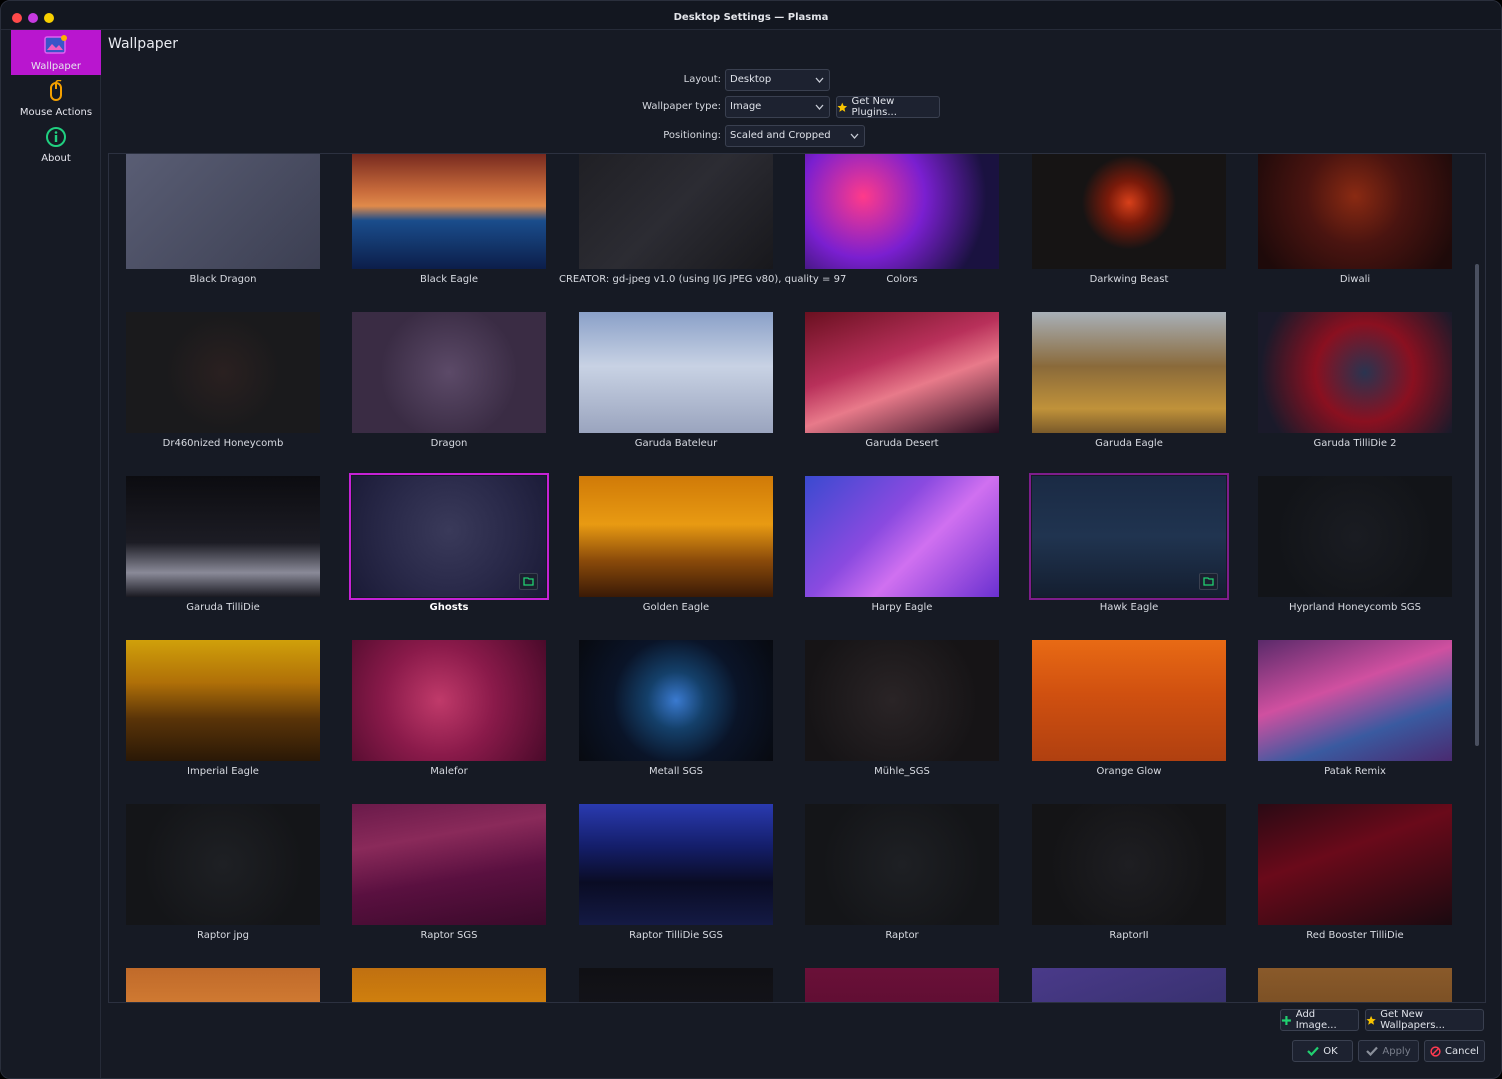  I want to click on info-icon, so click(56, 137).